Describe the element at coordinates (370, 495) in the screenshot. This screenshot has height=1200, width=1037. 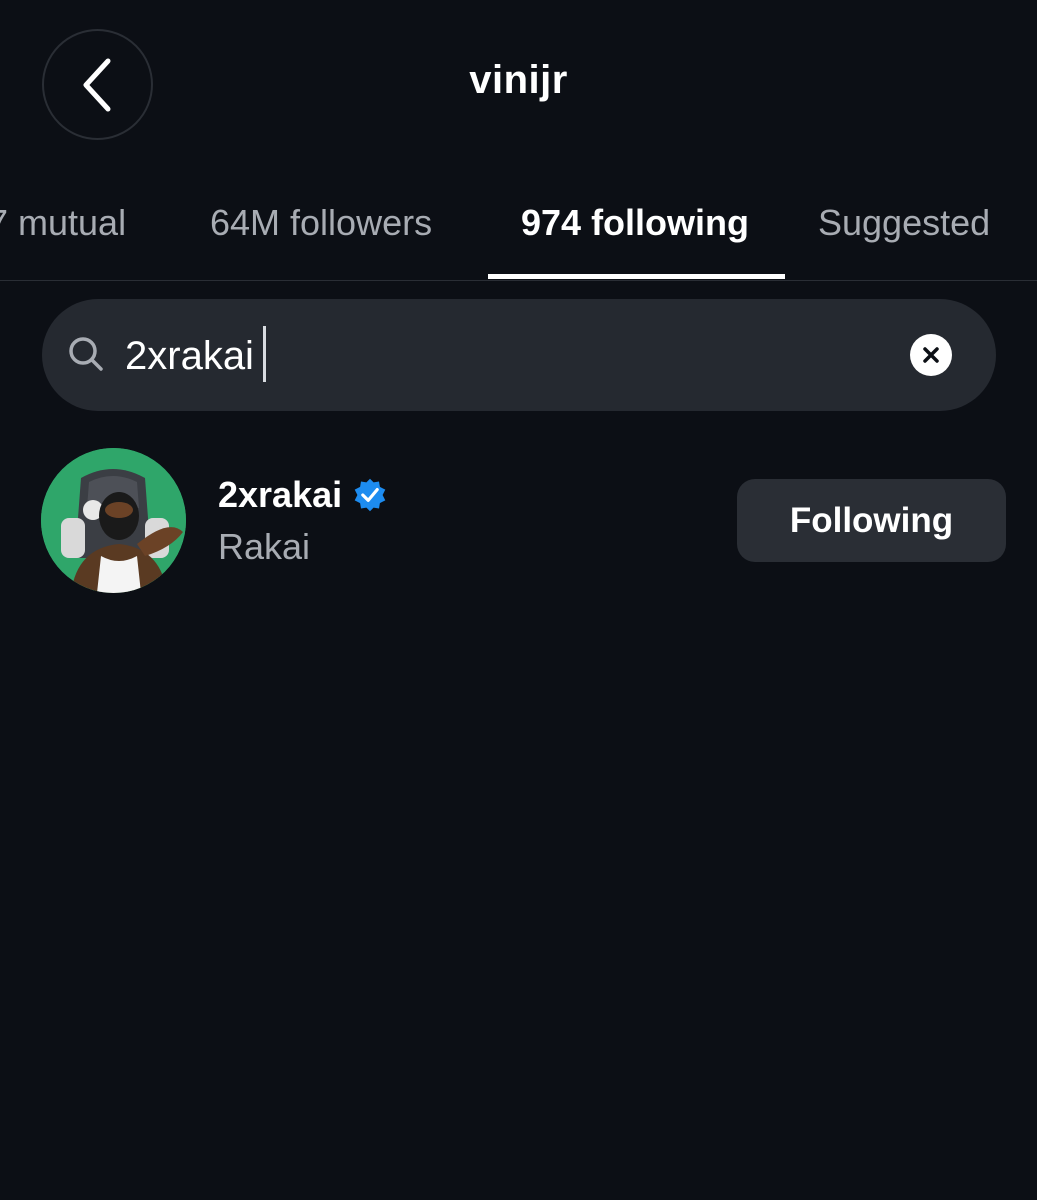
I see `verified-badge-icon` at that location.